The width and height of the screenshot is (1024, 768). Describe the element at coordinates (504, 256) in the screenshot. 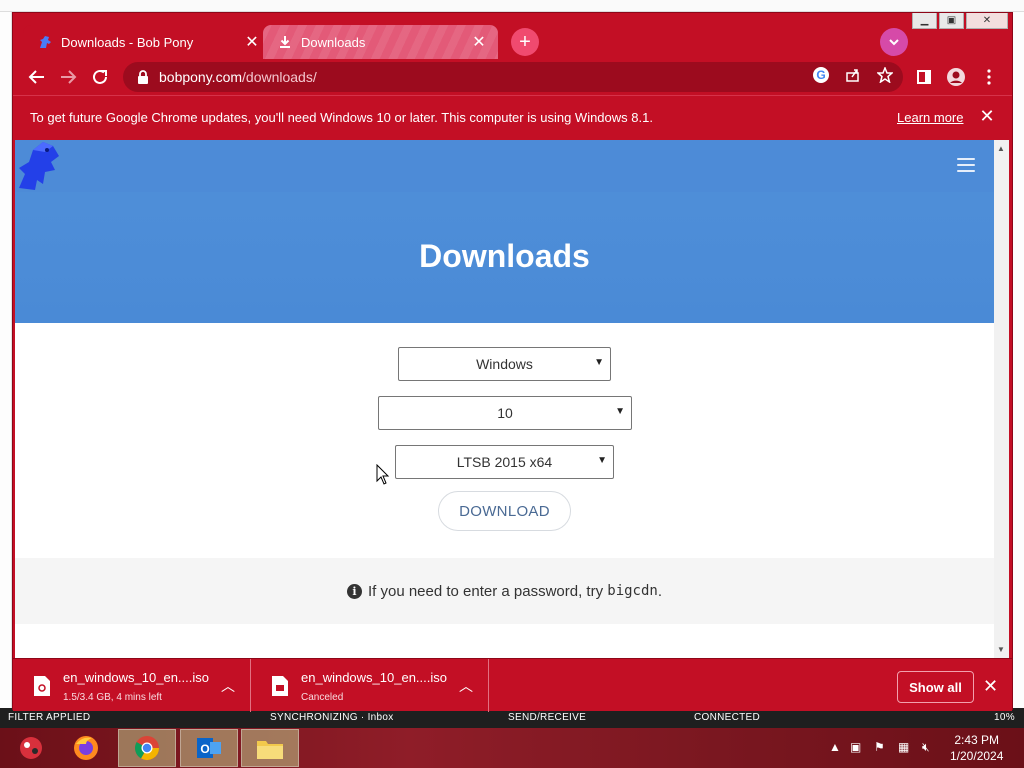

I see `page-title: Downloads` at that location.